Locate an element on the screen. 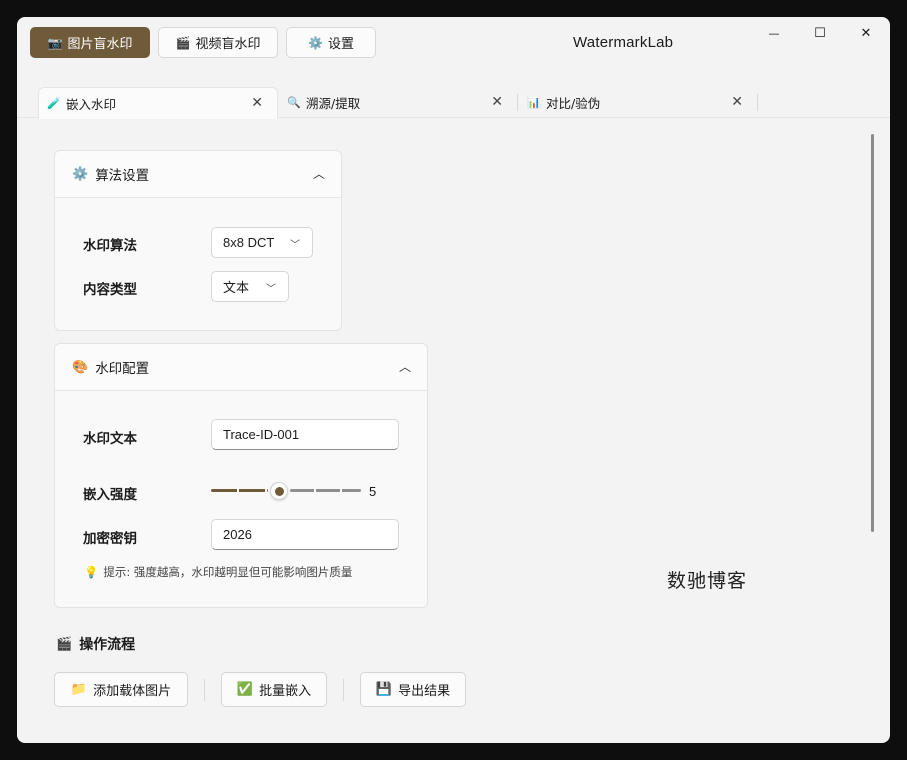 The image size is (907, 760). camera-icon: 📷 is located at coordinates (55, 42).